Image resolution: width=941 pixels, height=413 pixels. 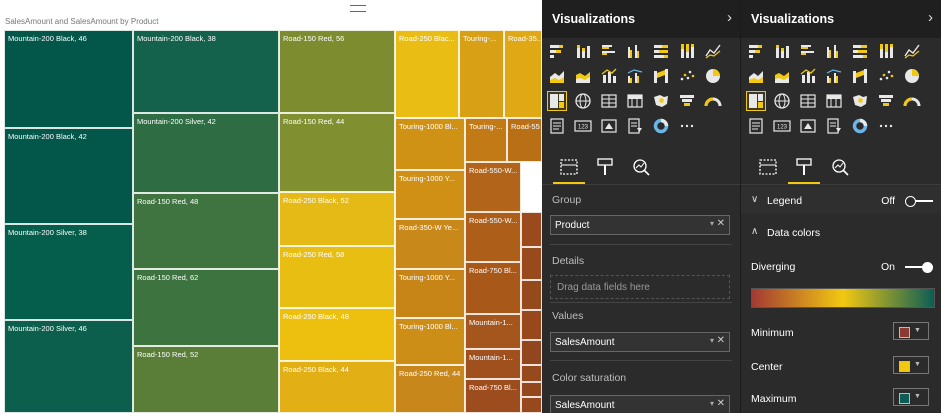 What do you see at coordinates (754, 199) in the screenshot?
I see `chevron-down-icon: ∨` at bounding box center [754, 199].